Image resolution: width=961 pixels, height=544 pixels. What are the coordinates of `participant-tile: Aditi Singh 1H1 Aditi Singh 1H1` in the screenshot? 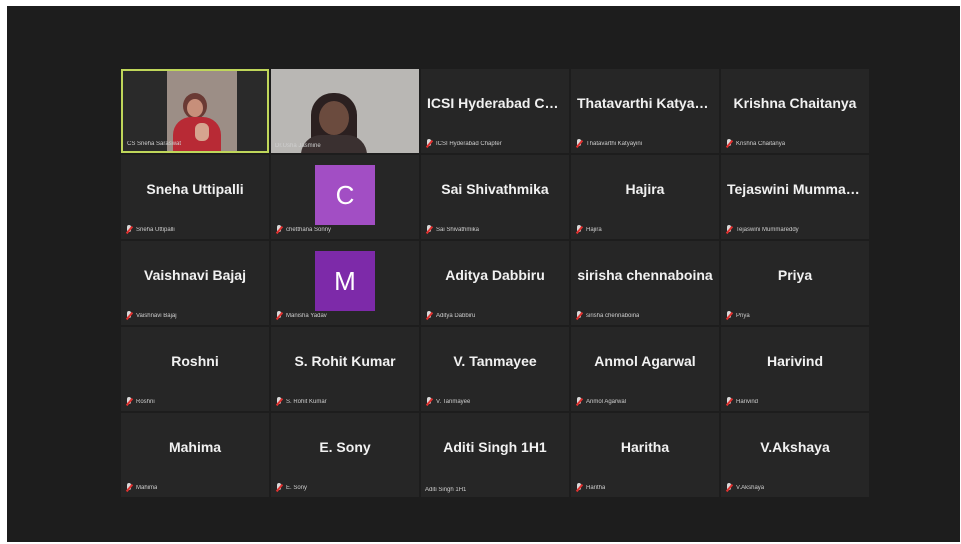 It's located at (495, 455).